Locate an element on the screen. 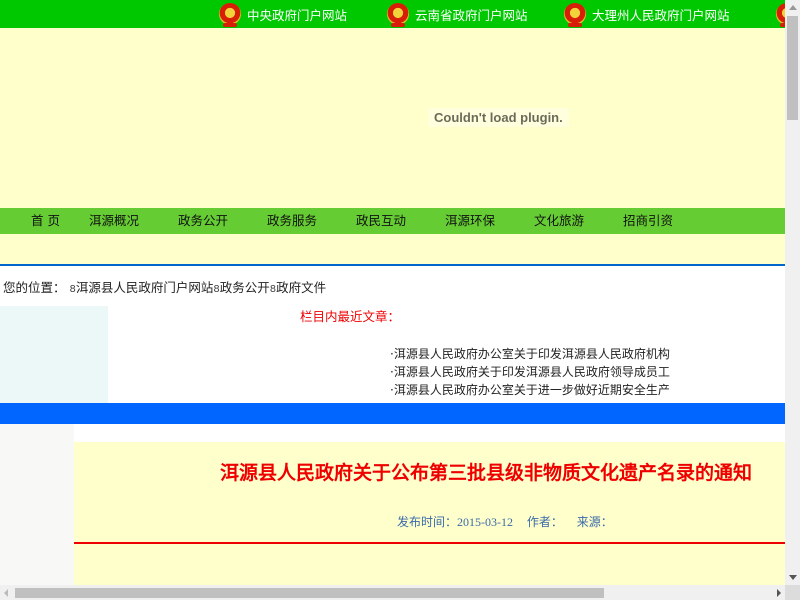 The width and height of the screenshot is (800, 600). nav-interaction: 政民互动 is located at coordinates (381, 221).